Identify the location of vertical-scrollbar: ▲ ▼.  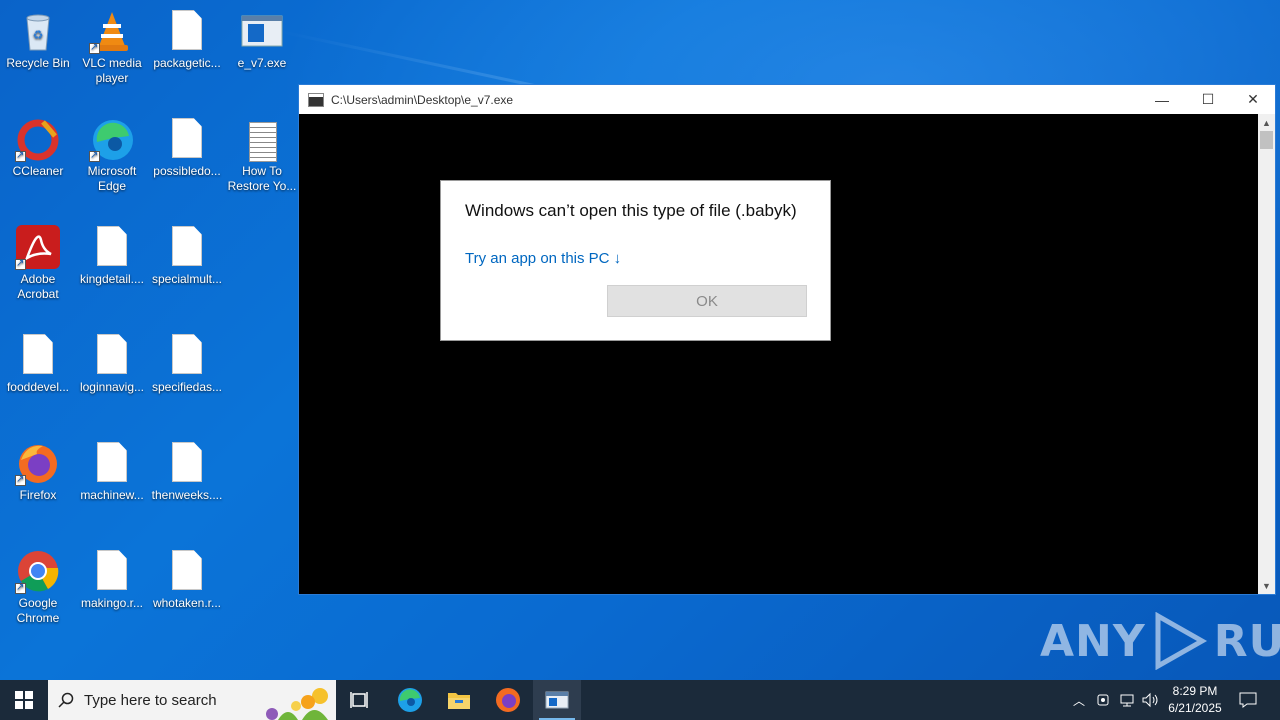
(1266, 354).